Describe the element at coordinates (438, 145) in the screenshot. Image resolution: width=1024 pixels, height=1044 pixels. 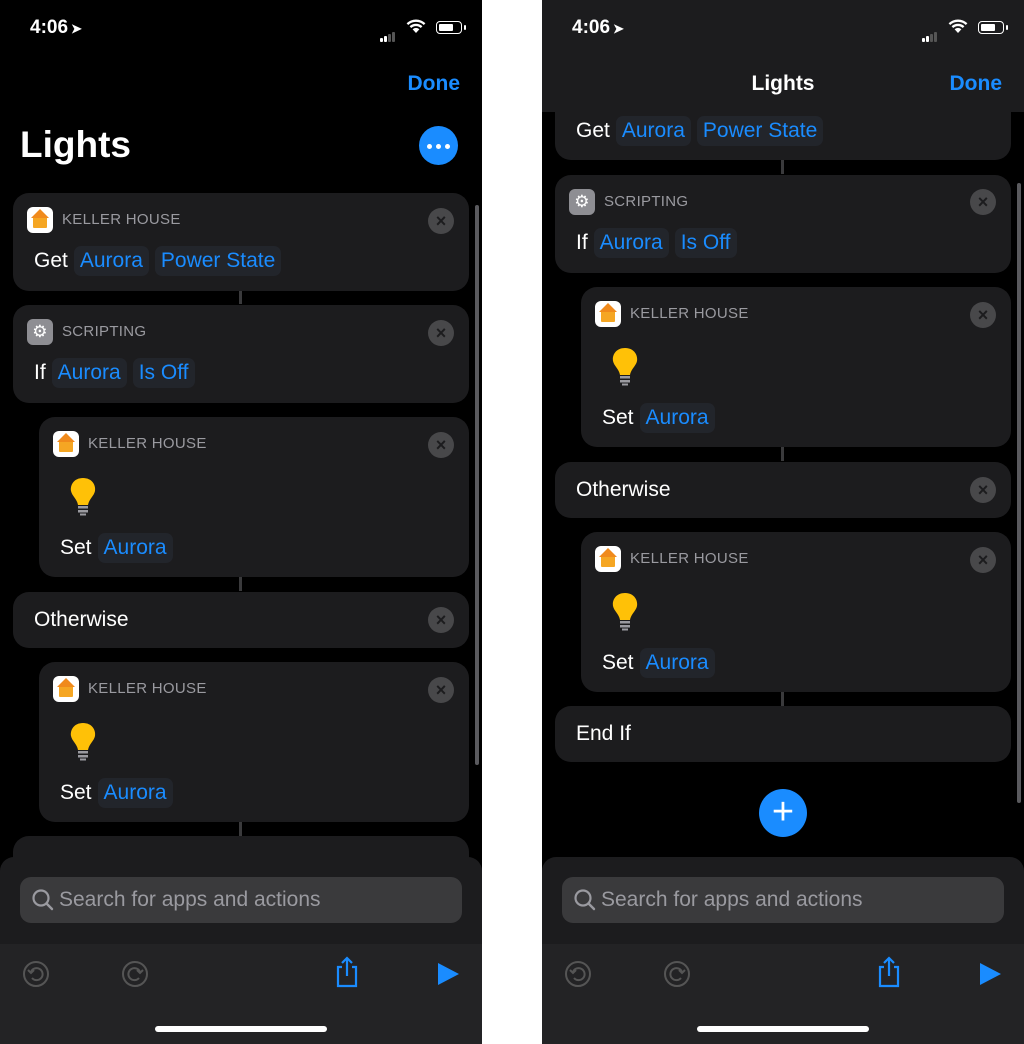
I see `more-icon` at that location.